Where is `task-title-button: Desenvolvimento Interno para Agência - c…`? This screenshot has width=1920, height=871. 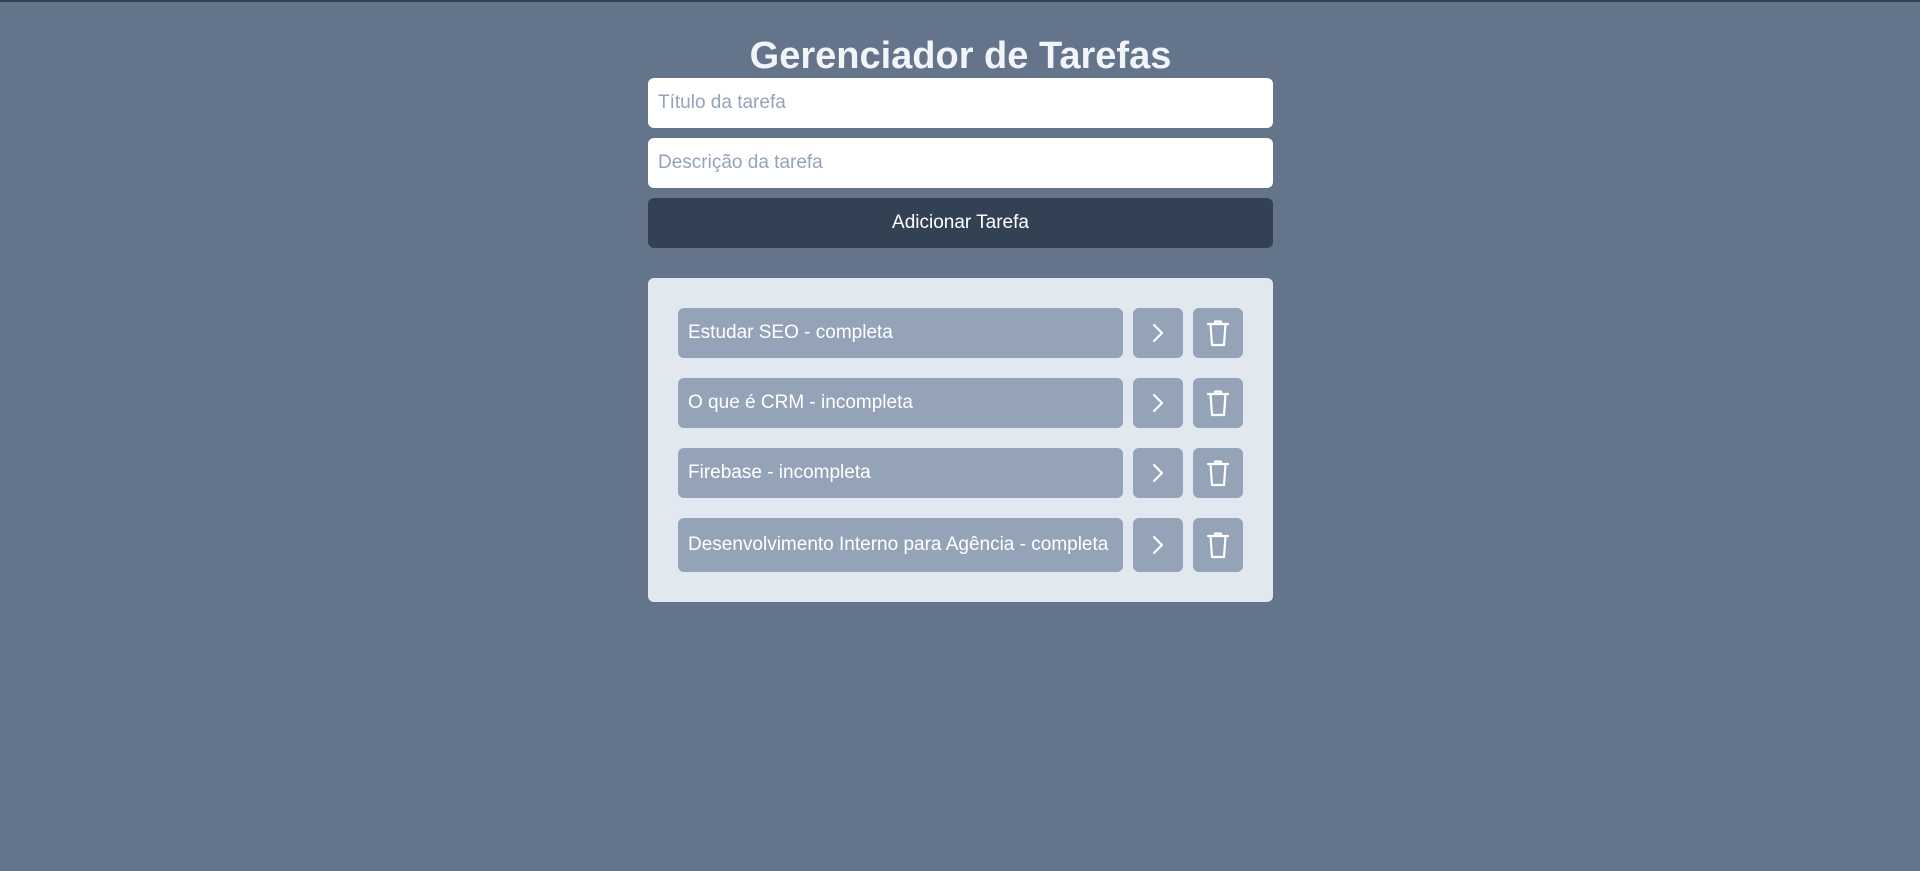
task-title-button: Desenvolvimento Interno para Agência - c… is located at coordinates (900, 545).